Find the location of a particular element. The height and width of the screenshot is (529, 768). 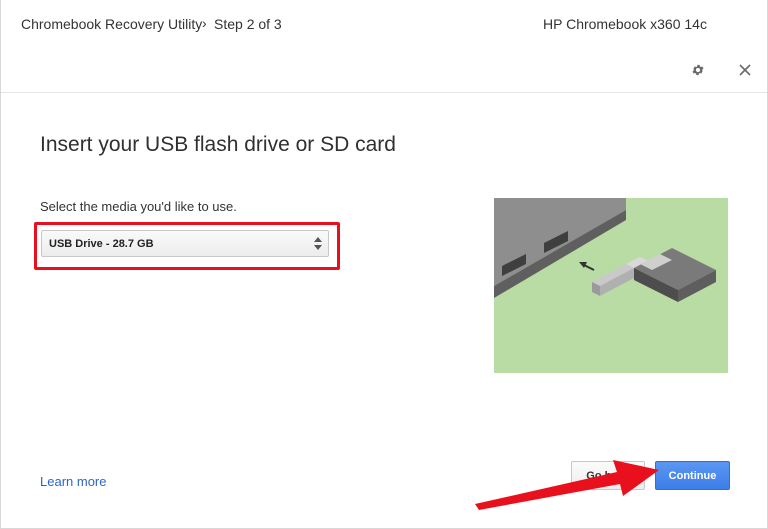

usb-insert-illustration is located at coordinates (611, 285).